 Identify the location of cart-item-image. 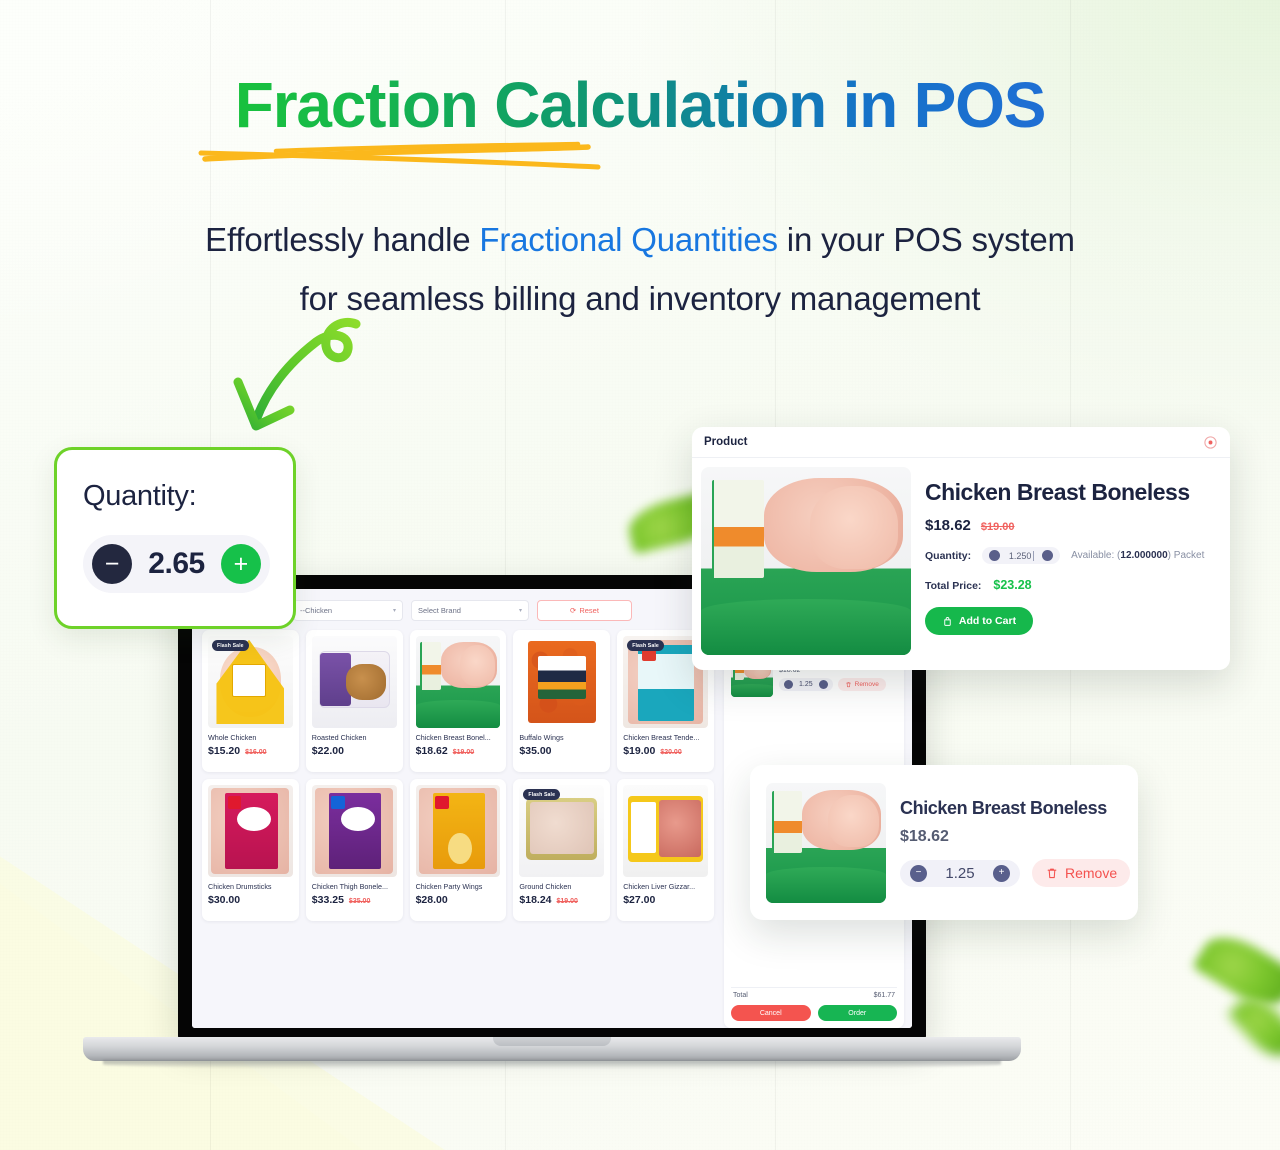
(826, 842).